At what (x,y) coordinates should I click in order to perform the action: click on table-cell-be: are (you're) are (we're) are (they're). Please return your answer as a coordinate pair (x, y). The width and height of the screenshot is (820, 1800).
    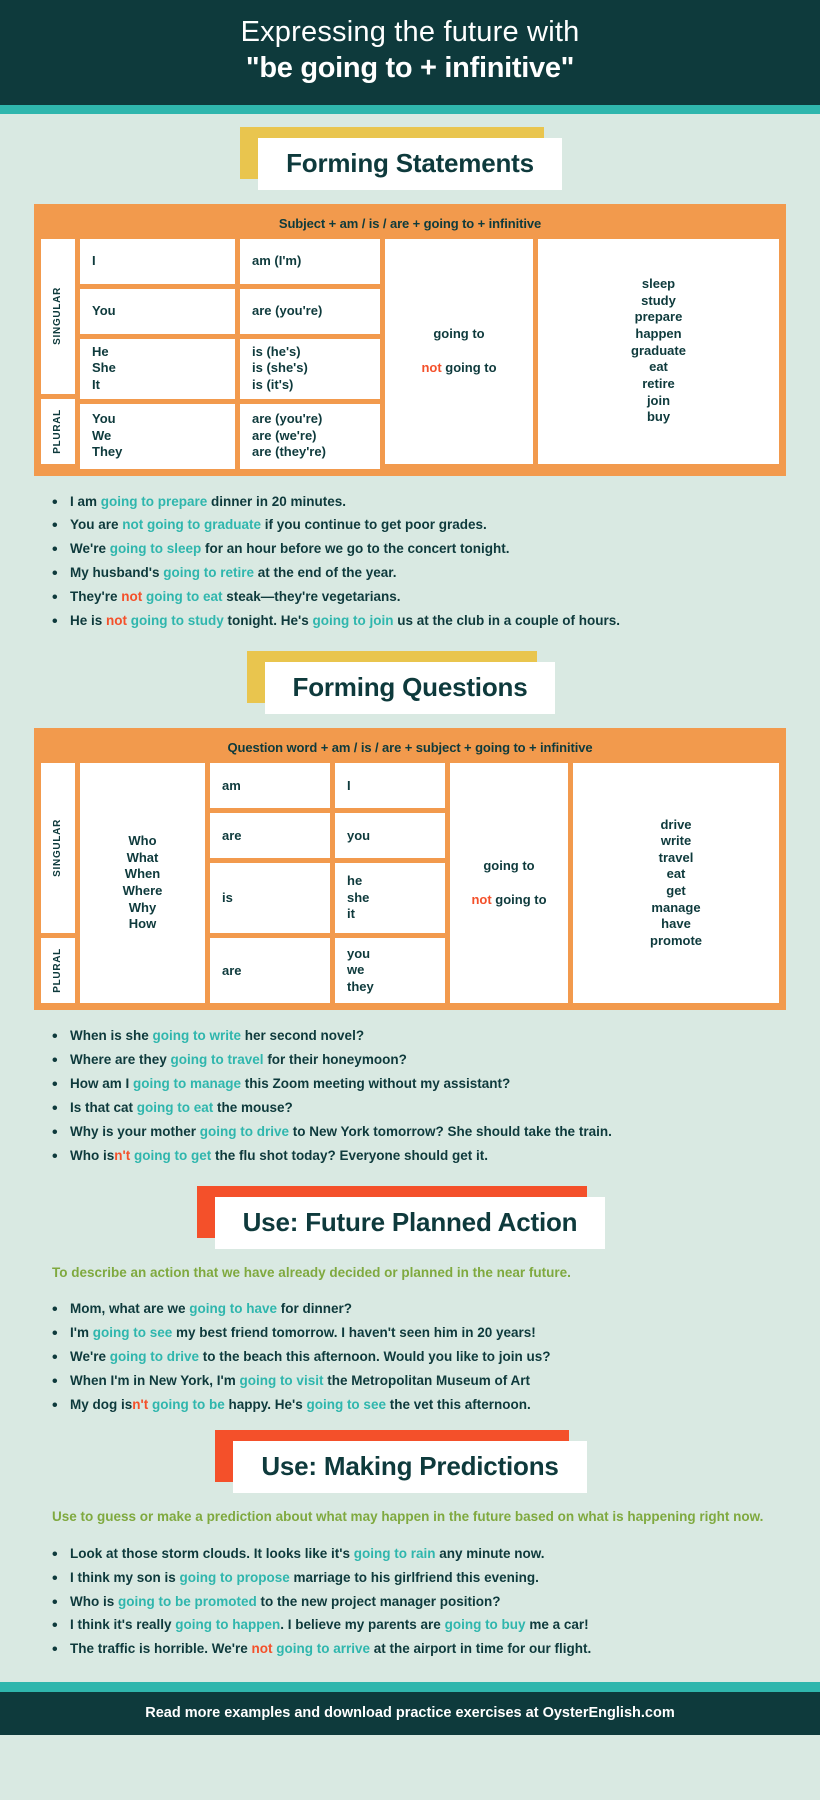
    Looking at the image, I should click on (310, 436).